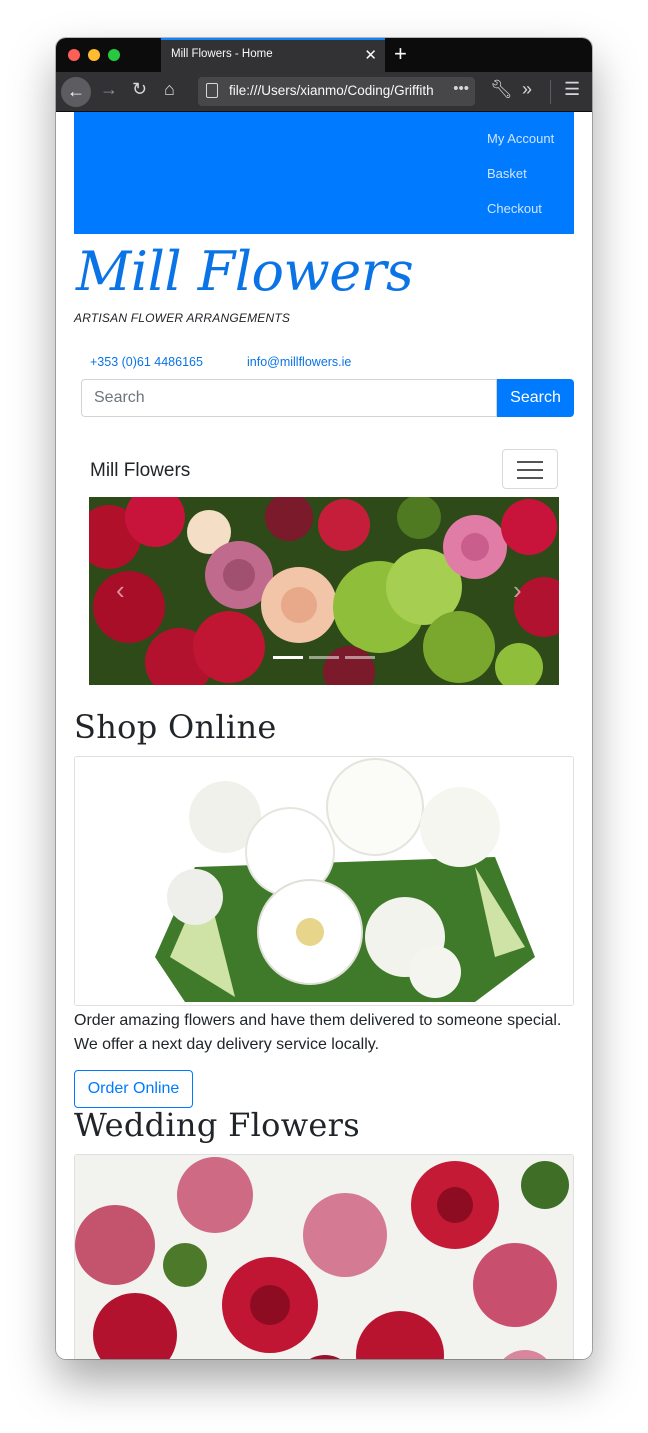 The image size is (648, 1433). I want to click on checkout-link: Checkout, so click(514, 208).